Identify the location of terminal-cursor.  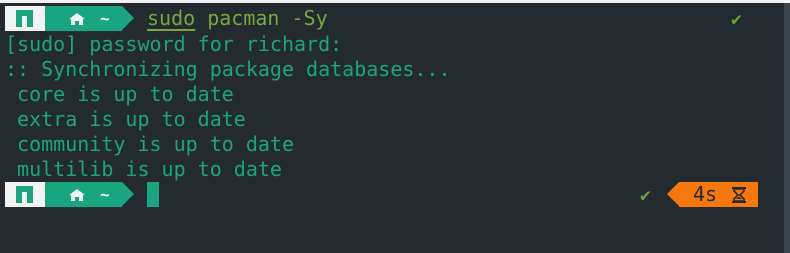
(153, 194).